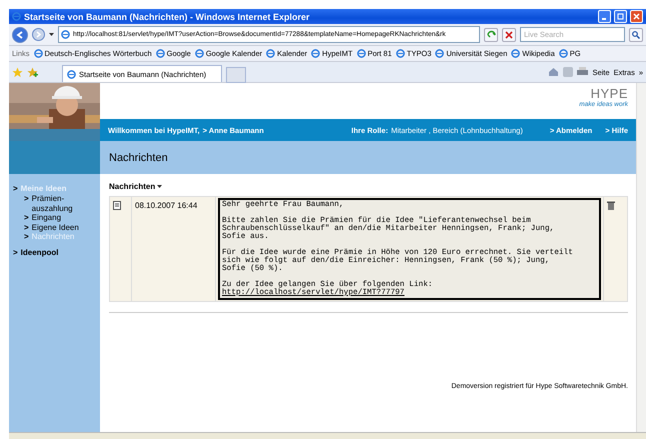 The width and height of the screenshot is (646, 439). I want to click on back-button, so click(20, 34).